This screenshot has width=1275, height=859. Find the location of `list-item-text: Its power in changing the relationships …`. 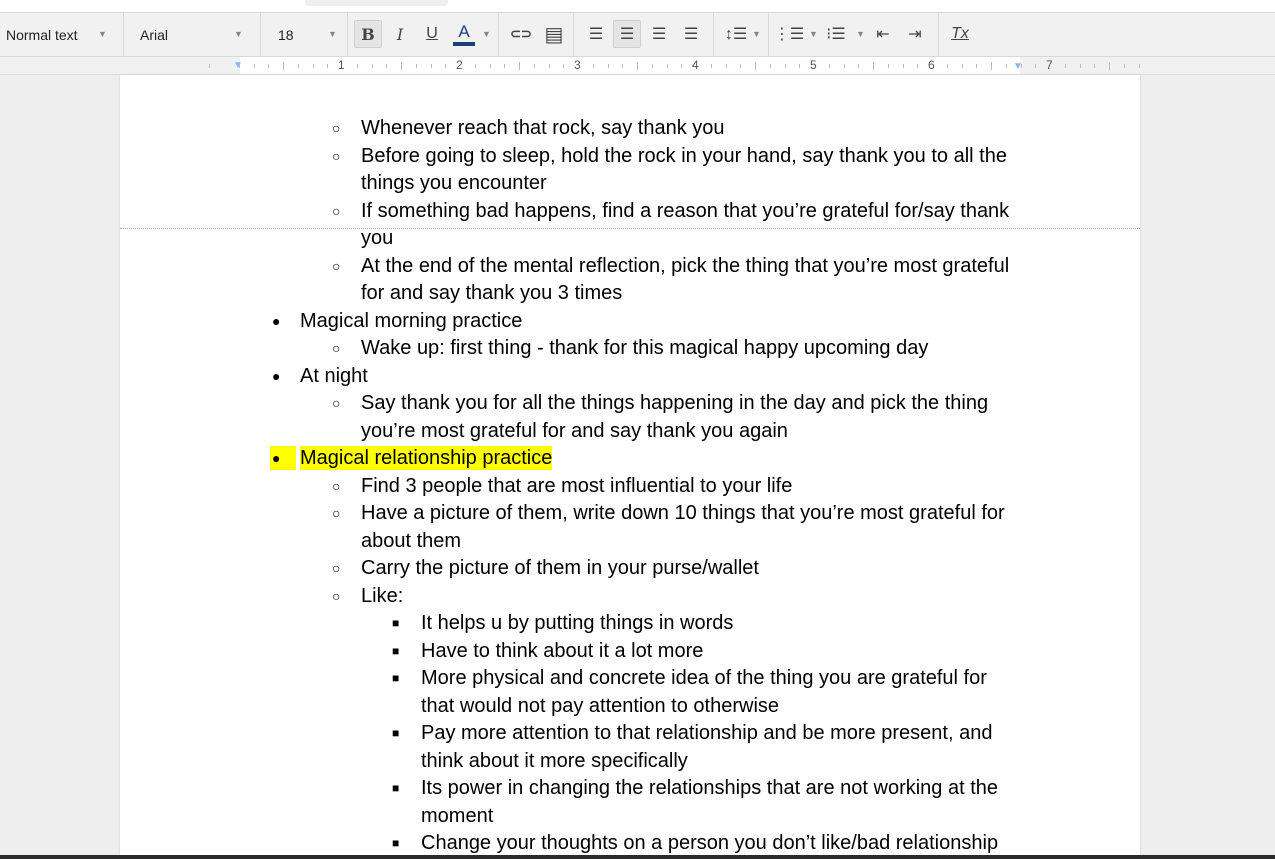

list-item-text: Its power in changing the relationships … is located at coordinates (709, 788).